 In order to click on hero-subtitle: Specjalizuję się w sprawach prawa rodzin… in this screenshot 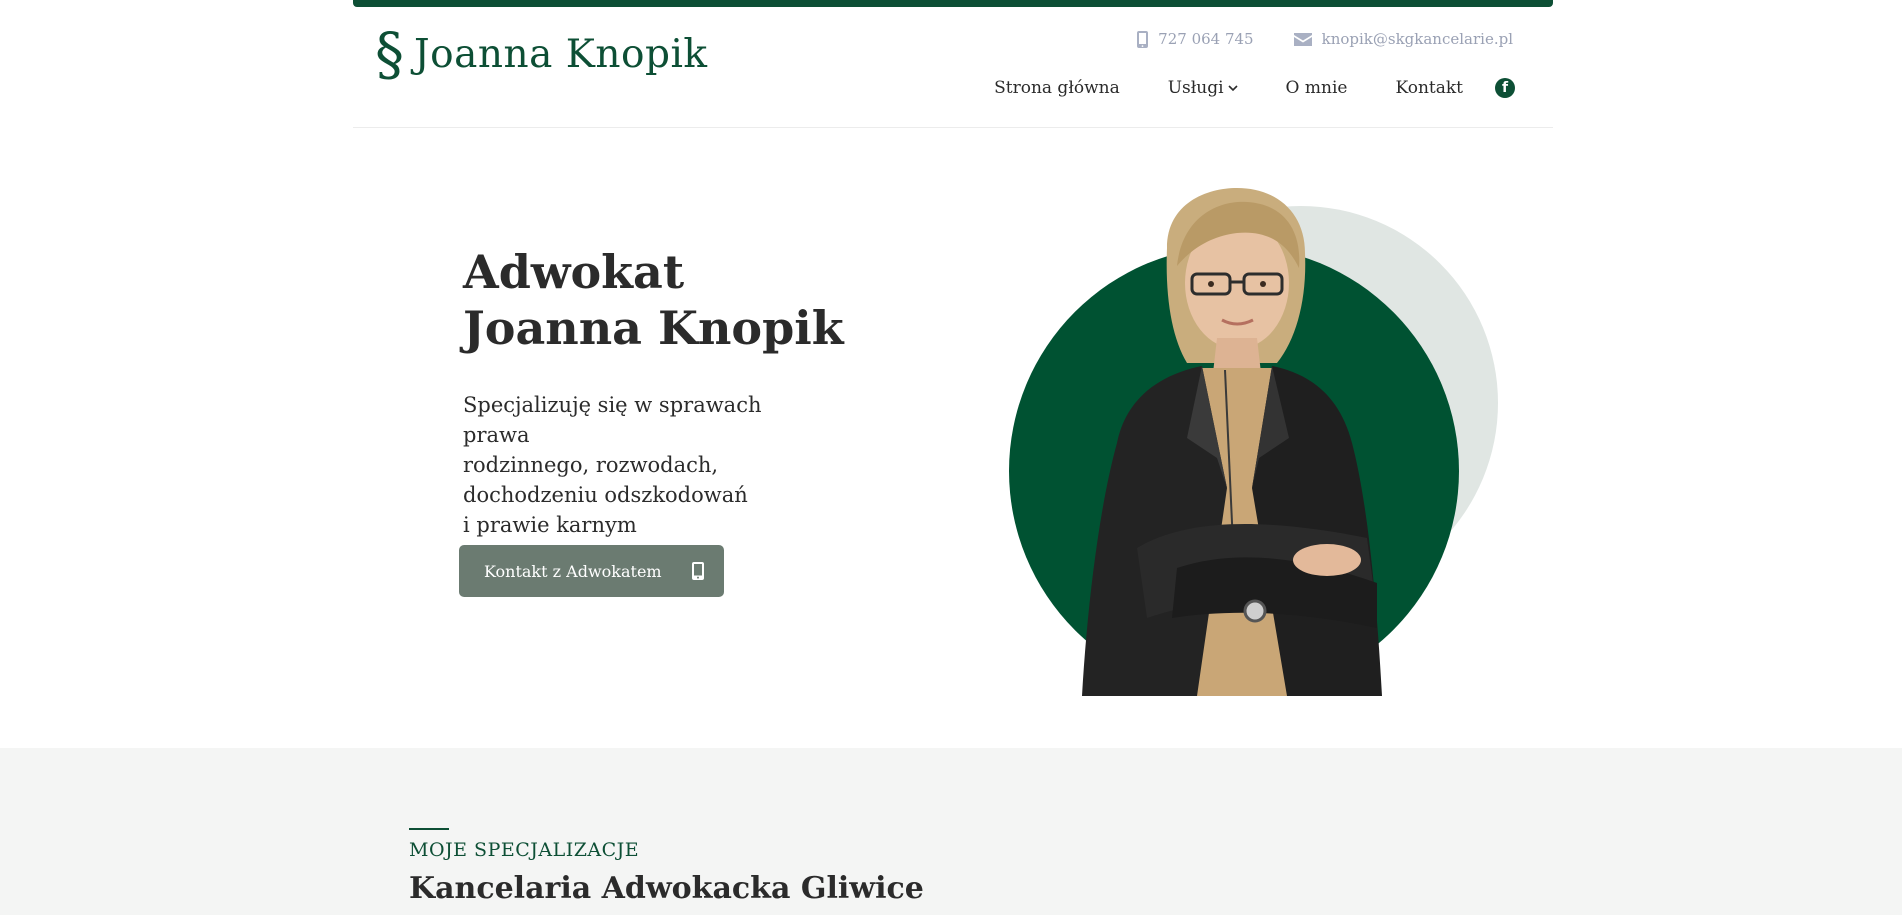, I will do `click(643, 465)`.